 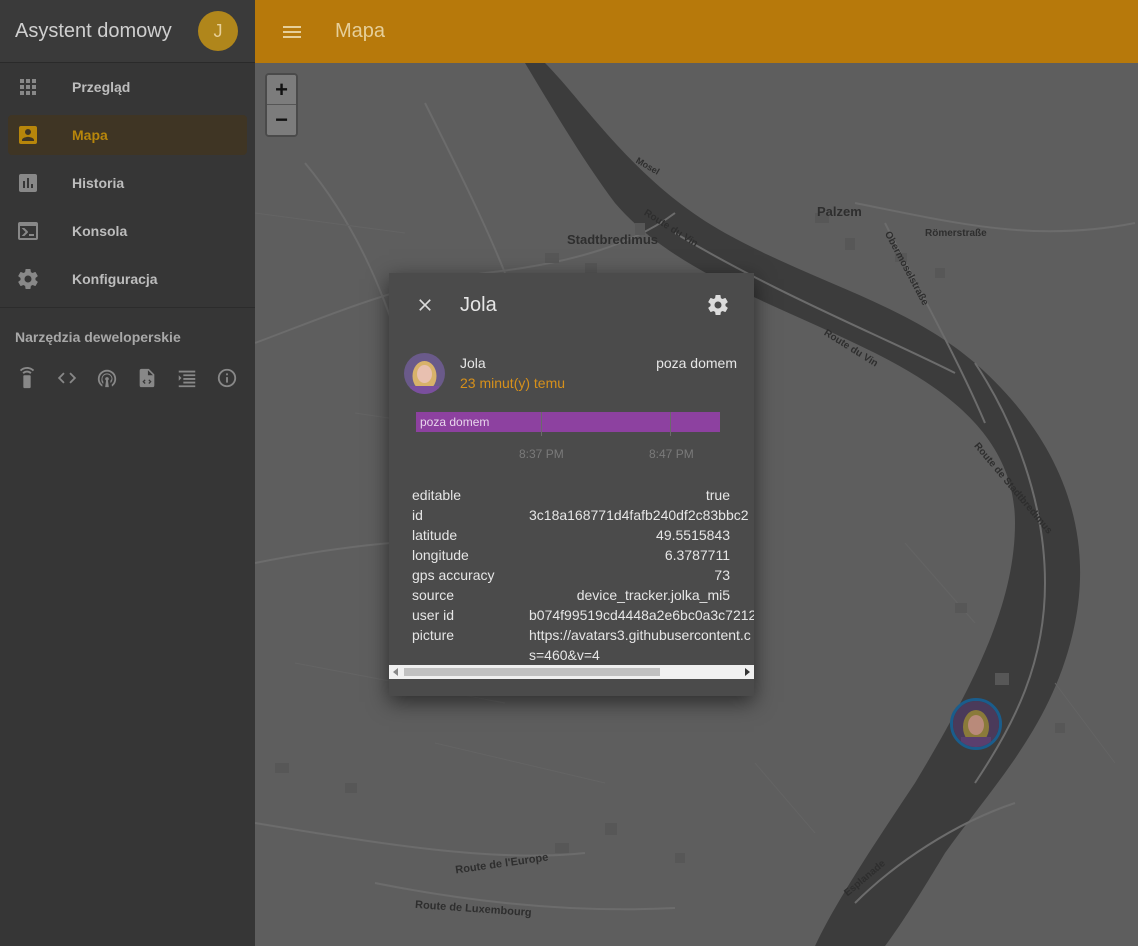 What do you see at coordinates (435, 535) in the screenshot?
I see `attribute-key: latitude` at bounding box center [435, 535].